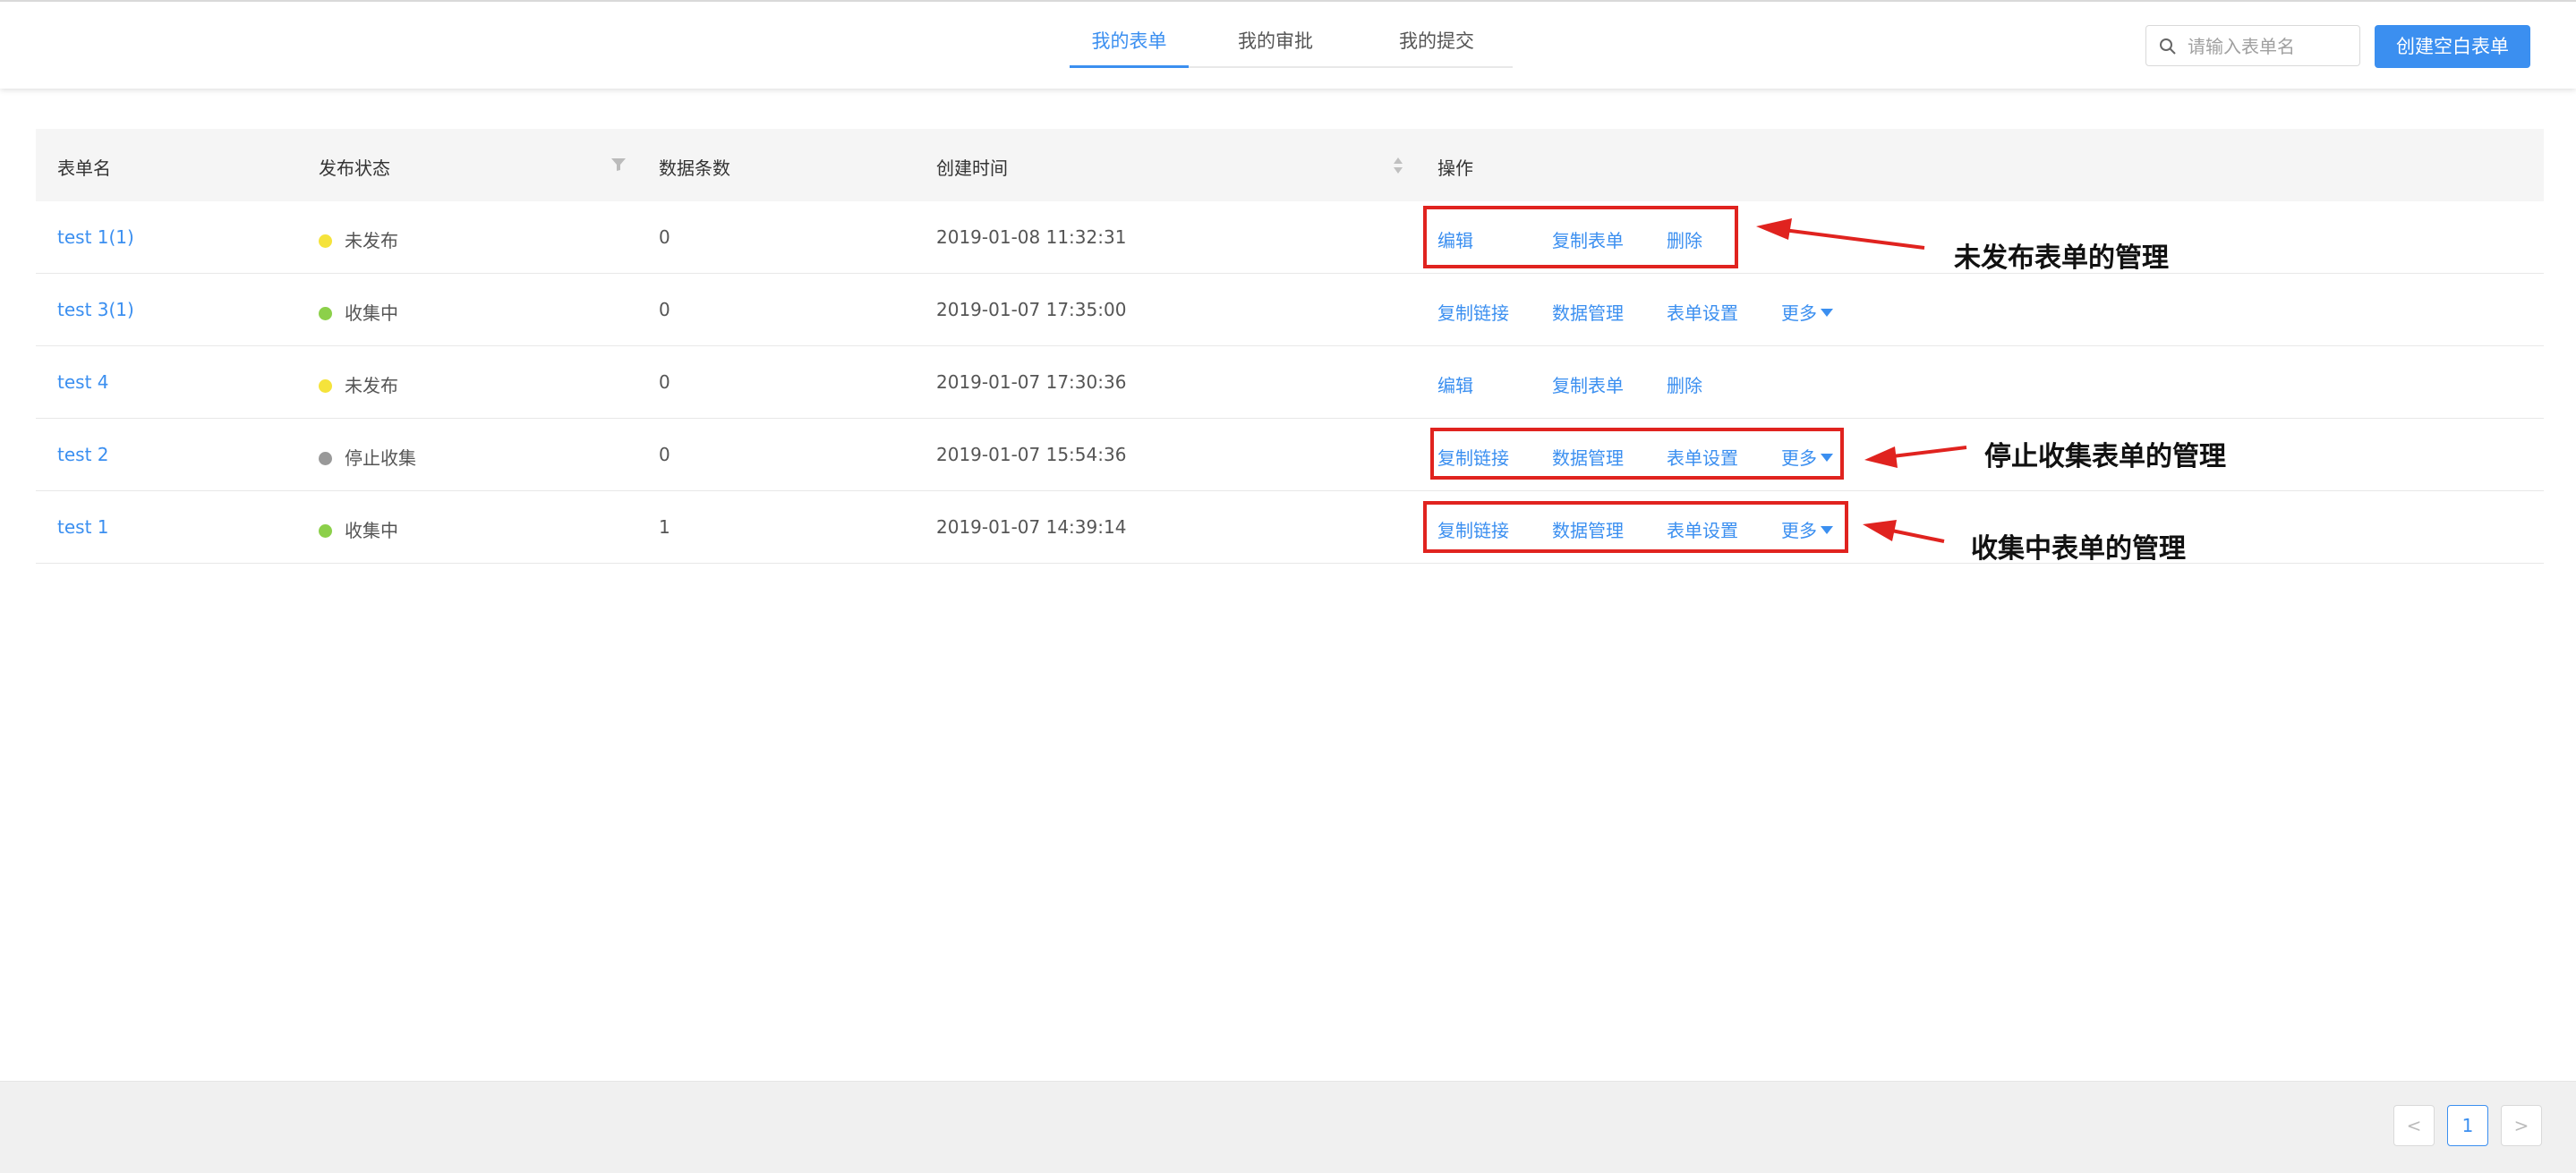 This screenshot has width=2576, height=1173. Describe the element at coordinates (2078, 549) in the screenshot. I see `annotation-label: 收集中表单的管理` at that location.